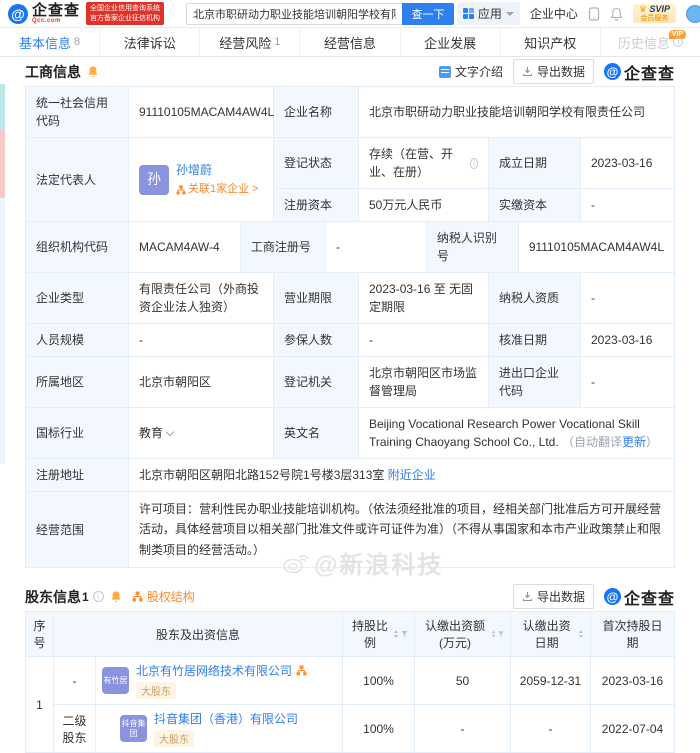 This screenshot has width=700, height=753. What do you see at coordinates (632, 681) in the screenshot?
I see `first-date-cell: 2023-03-16` at bounding box center [632, 681].